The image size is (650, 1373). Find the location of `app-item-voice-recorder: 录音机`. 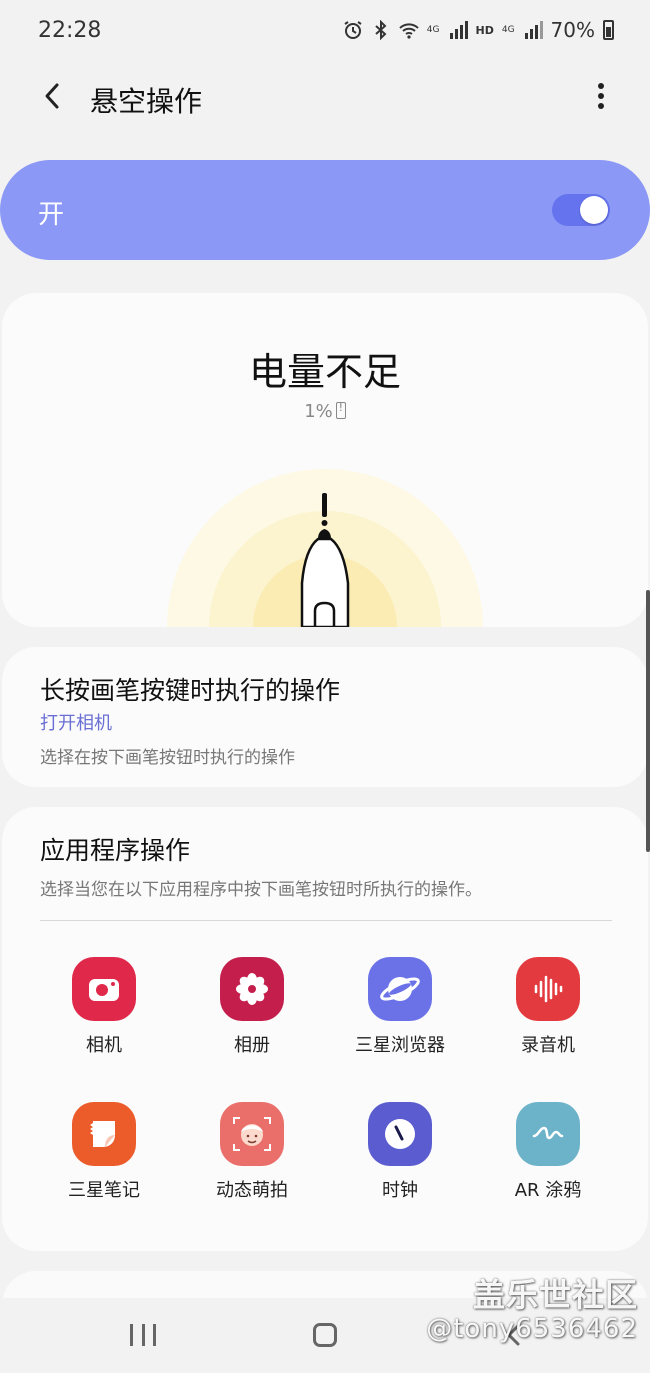

app-item-voice-recorder: 录音机 is located at coordinates (548, 1007).